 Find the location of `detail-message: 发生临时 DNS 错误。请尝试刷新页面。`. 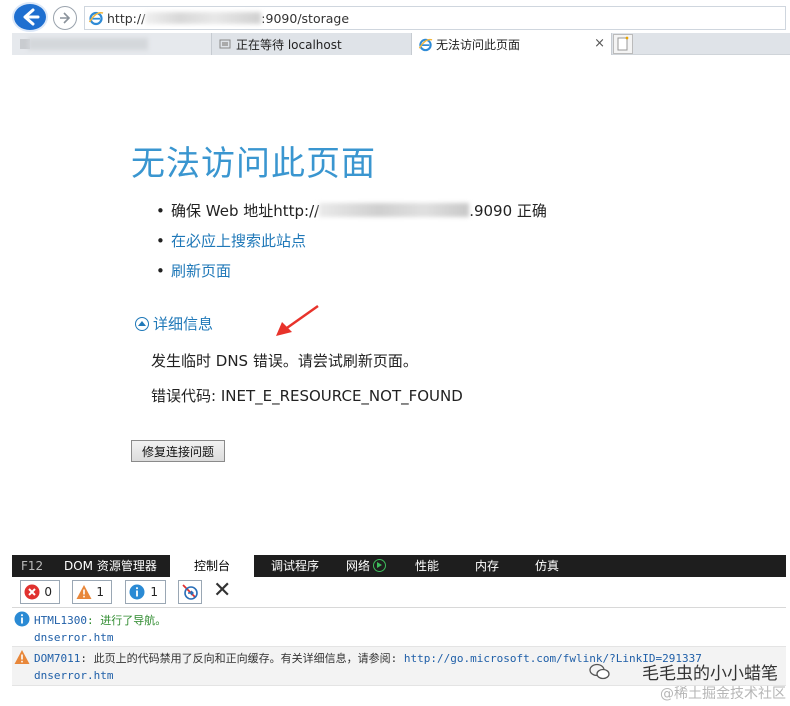

detail-message: 发生临时 DNS 错误。请尝试刷新页面。 is located at coordinates (284, 361).